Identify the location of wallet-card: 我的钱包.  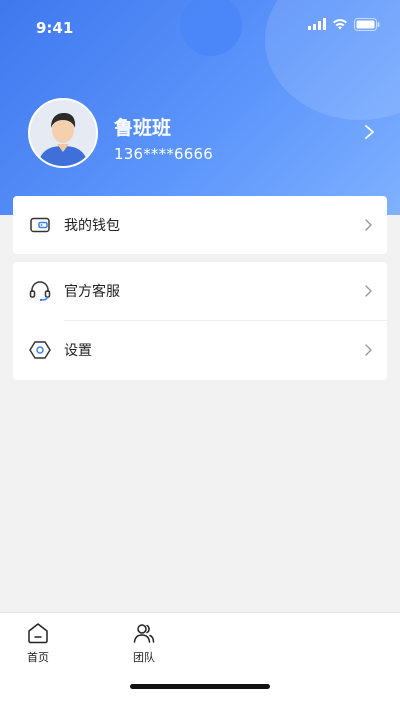
(200, 225).